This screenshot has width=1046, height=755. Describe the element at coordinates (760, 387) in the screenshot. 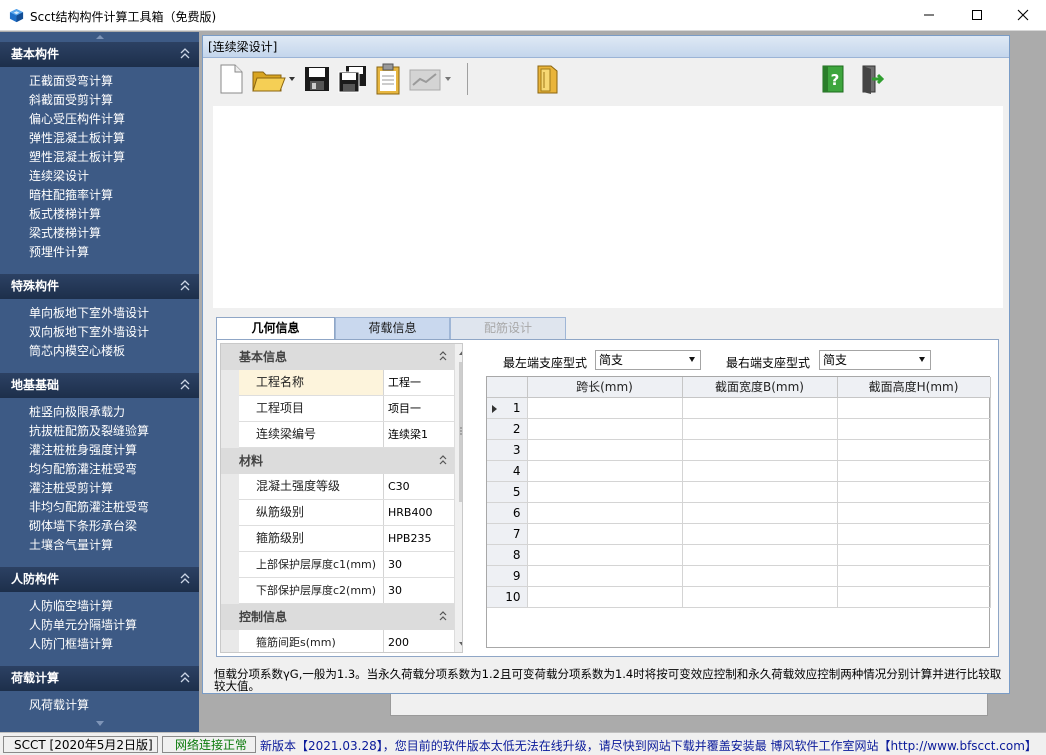

I see `column-header: 截面宽度B(mm)` at that location.